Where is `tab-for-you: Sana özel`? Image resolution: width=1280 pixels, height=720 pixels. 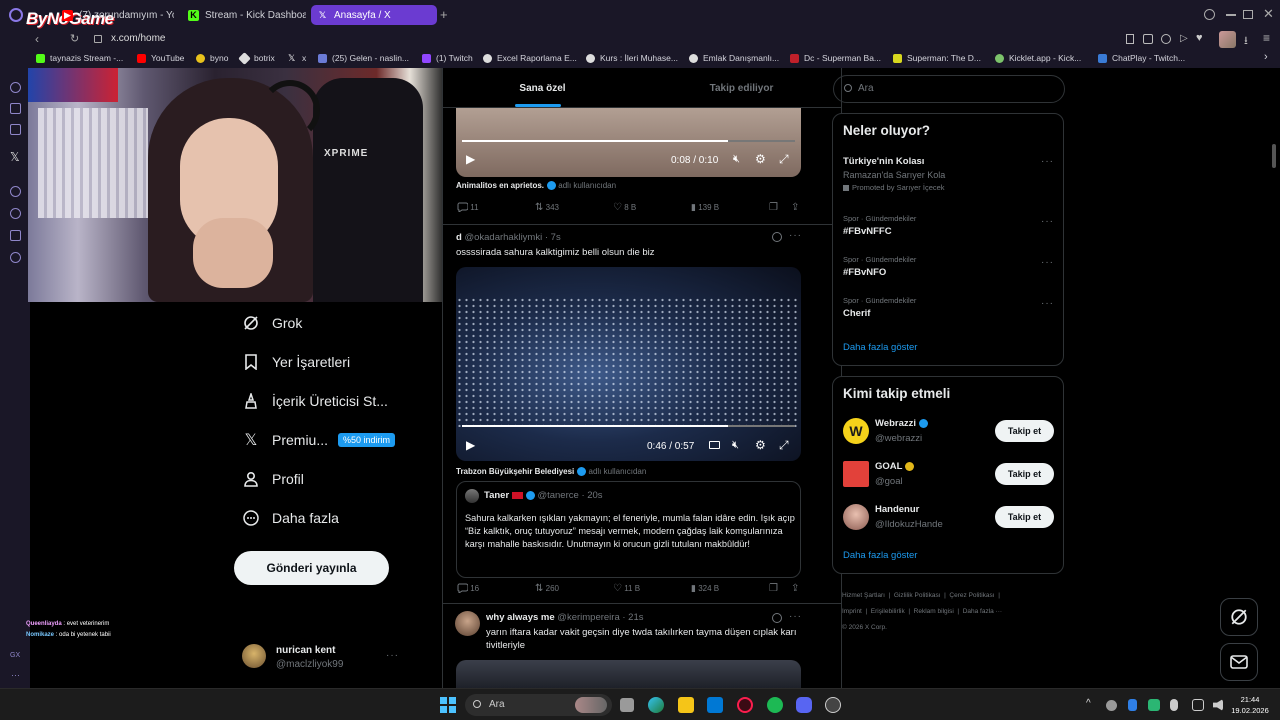 tab-for-you: Sana özel is located at coordinates (542, 88).